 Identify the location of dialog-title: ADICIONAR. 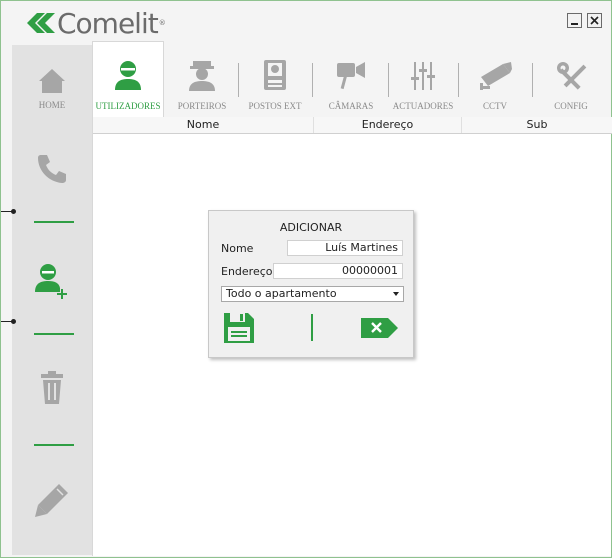
(311, 227).